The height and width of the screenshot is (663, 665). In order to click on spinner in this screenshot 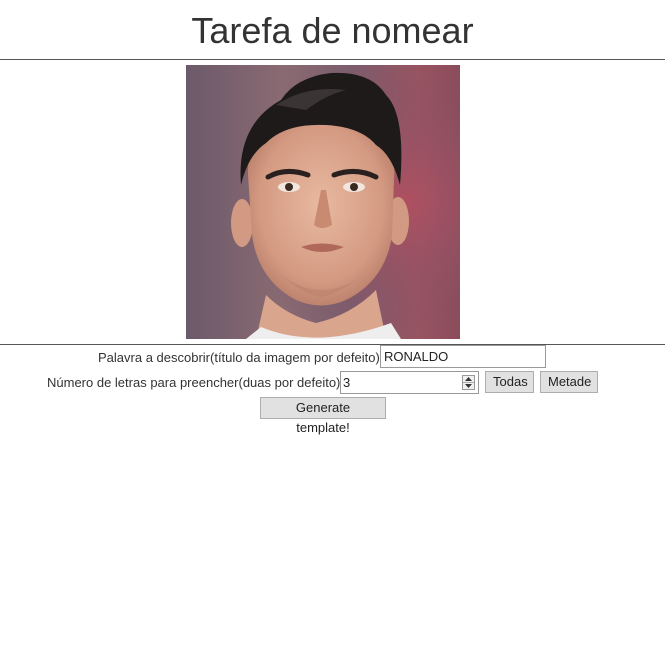, I will do `click(468, 382)`.